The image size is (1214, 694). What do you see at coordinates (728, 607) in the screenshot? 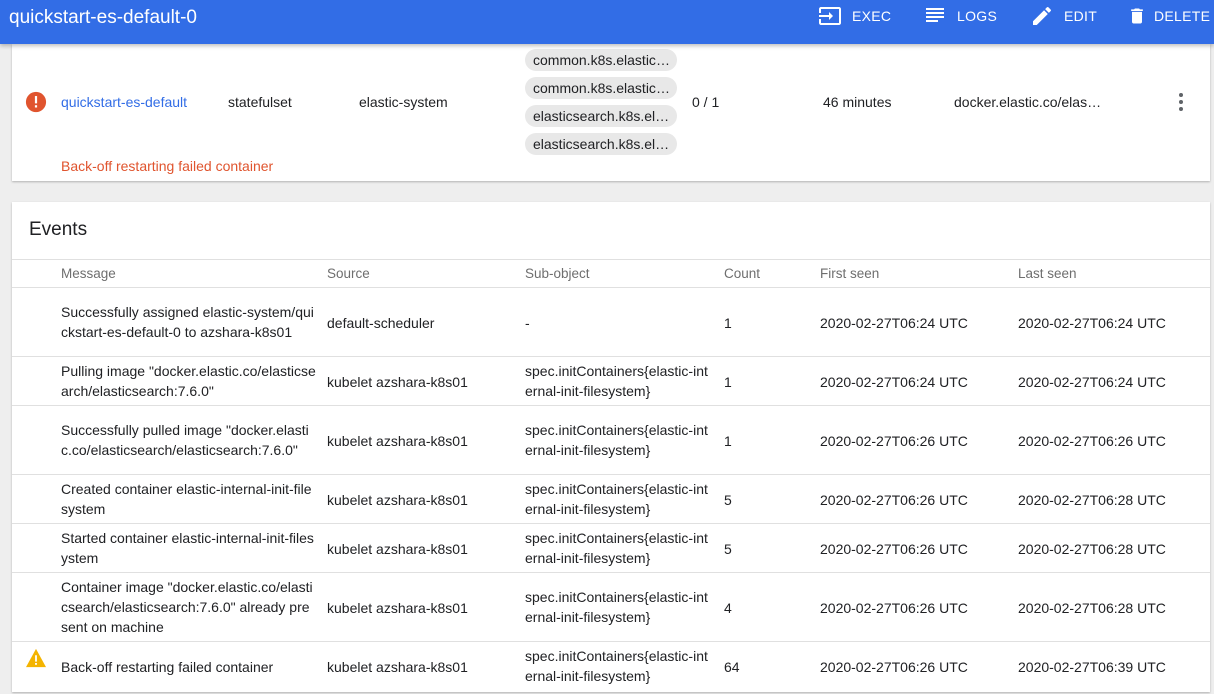
I see `event-count: 4` at bounding box center [728, 607].